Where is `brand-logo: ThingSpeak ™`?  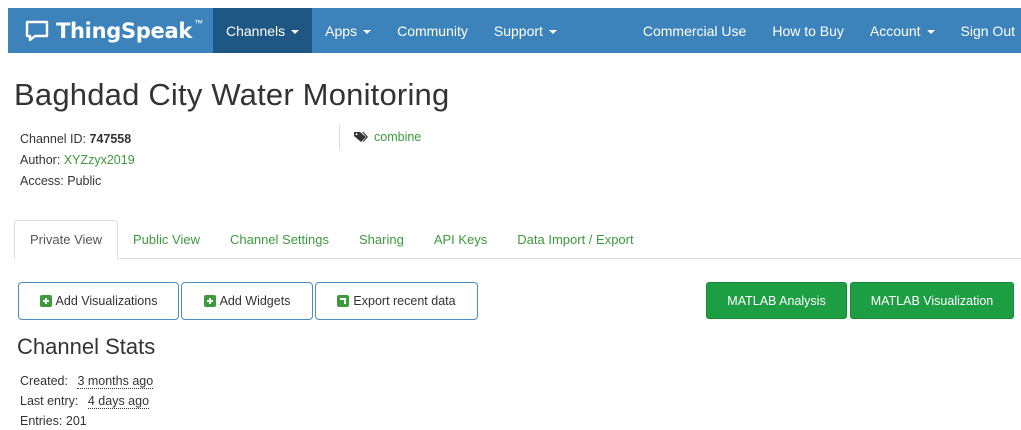 brand-logo: ThingSpeak ™ is located at coordinates (110, 30).